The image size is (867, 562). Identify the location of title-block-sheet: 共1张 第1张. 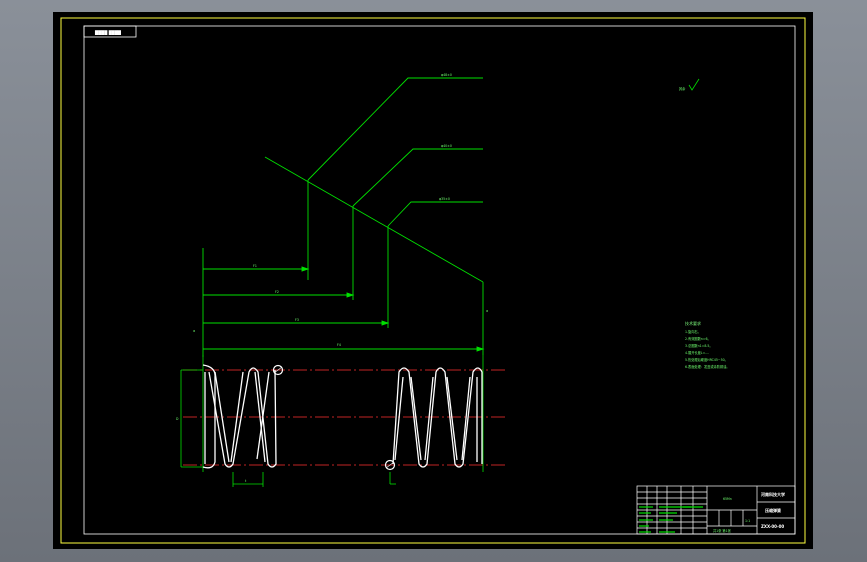
(722, 530).